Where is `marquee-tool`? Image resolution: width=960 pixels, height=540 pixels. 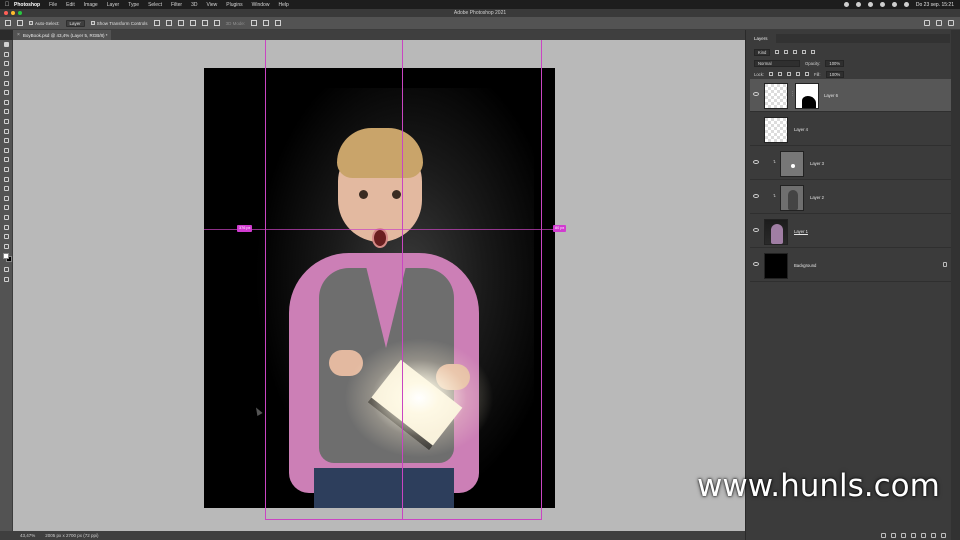
marquee-tool is located at coordinates (6, 55).